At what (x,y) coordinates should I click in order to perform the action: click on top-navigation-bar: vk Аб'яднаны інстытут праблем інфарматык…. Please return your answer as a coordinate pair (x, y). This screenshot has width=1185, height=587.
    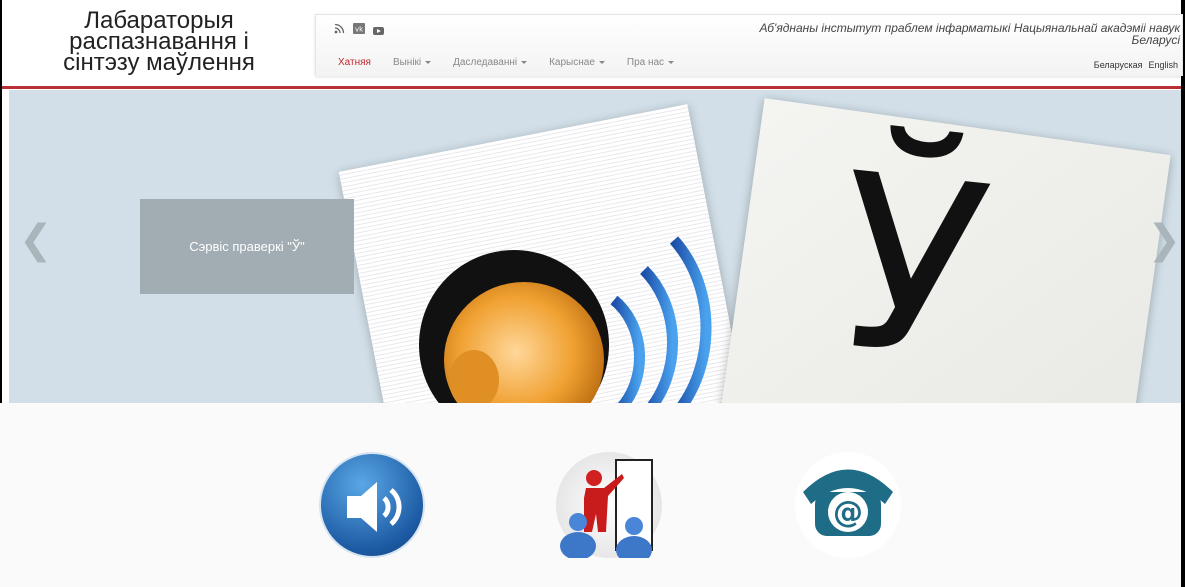
    Looking at the image, I should click on (749, 45).